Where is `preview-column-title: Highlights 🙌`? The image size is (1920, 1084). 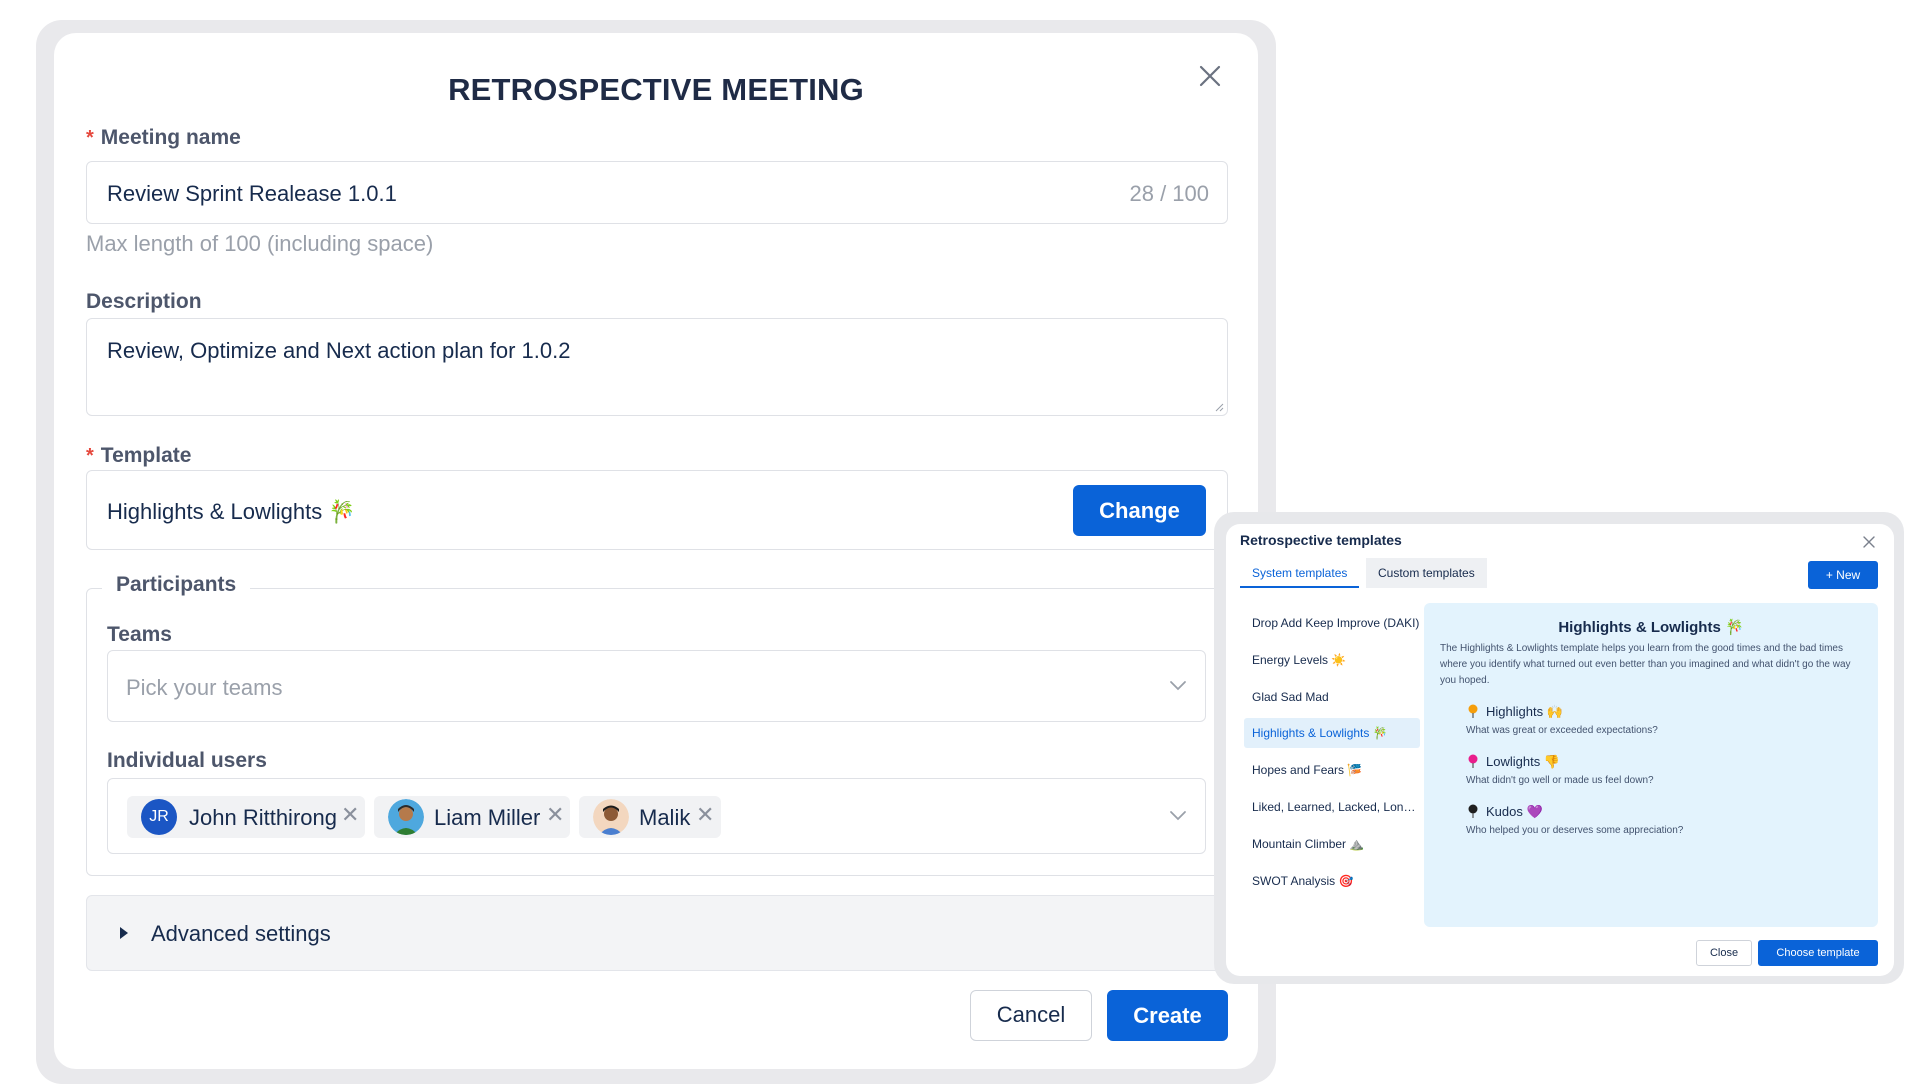
preview-column-title: Highlights 🙌 is located at coordinates (1524, 711).